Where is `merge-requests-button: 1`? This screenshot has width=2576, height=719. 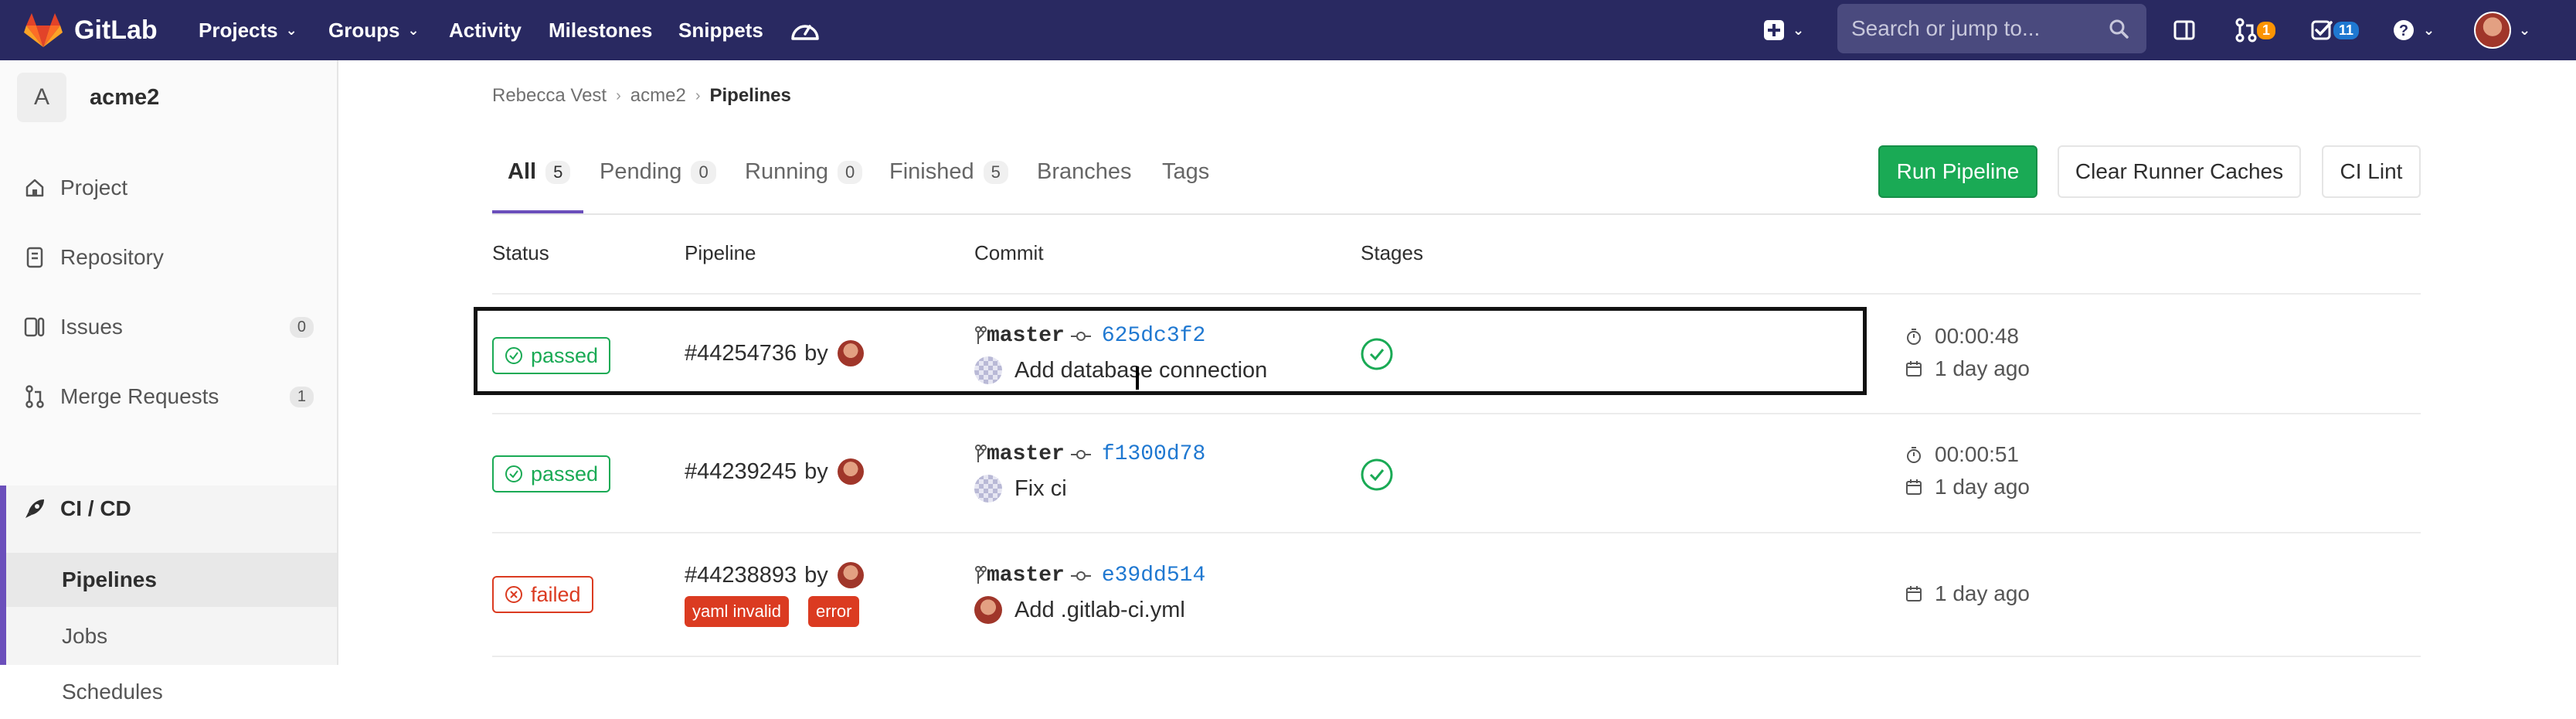
merge-requests-button: 1 is located at coordinates (2255, 30).